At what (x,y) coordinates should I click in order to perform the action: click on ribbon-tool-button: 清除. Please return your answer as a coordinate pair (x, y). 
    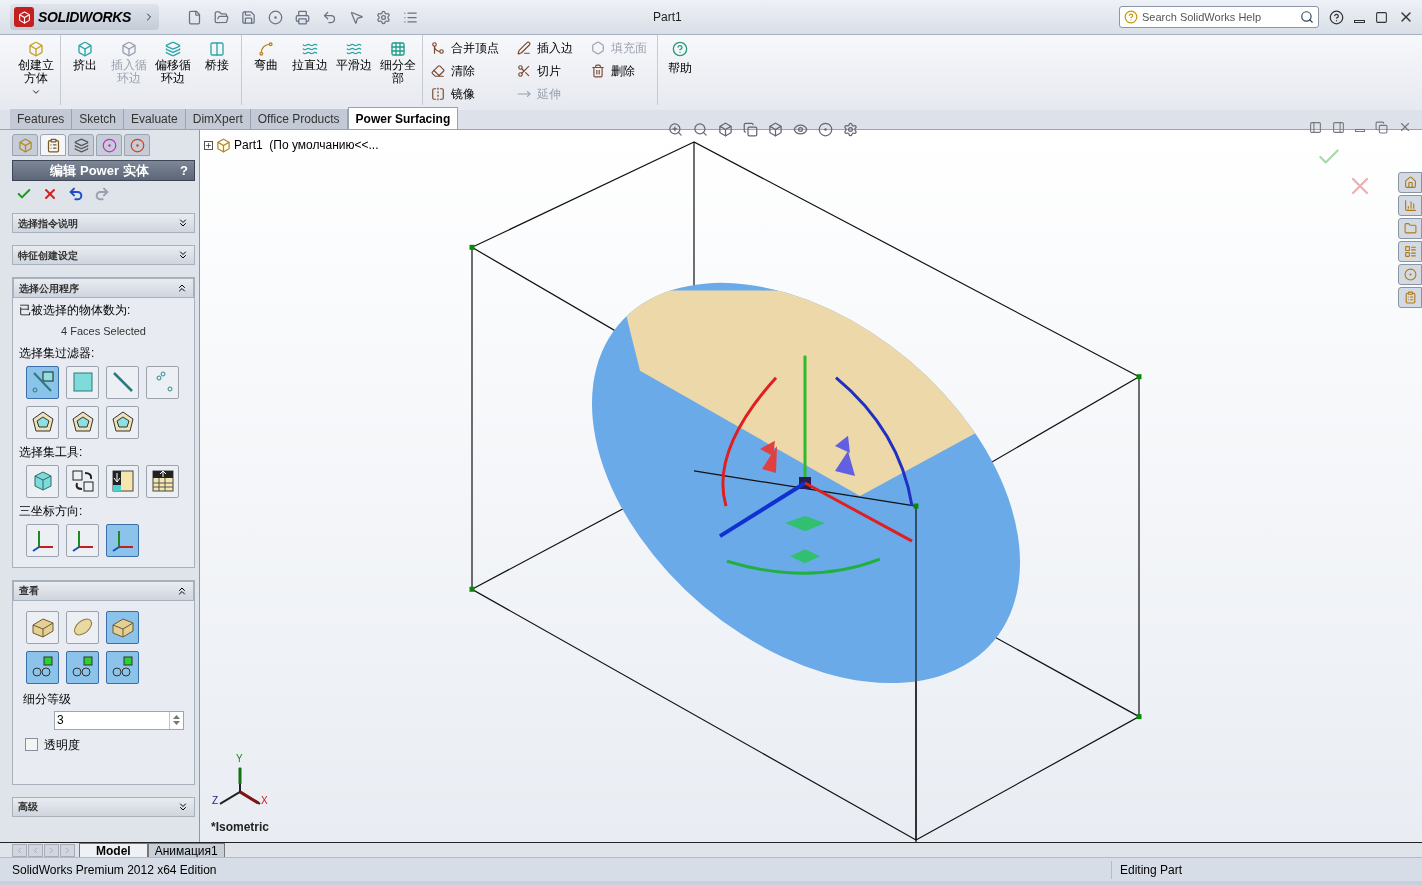
    Looking at the image, I should click on (465, 71).